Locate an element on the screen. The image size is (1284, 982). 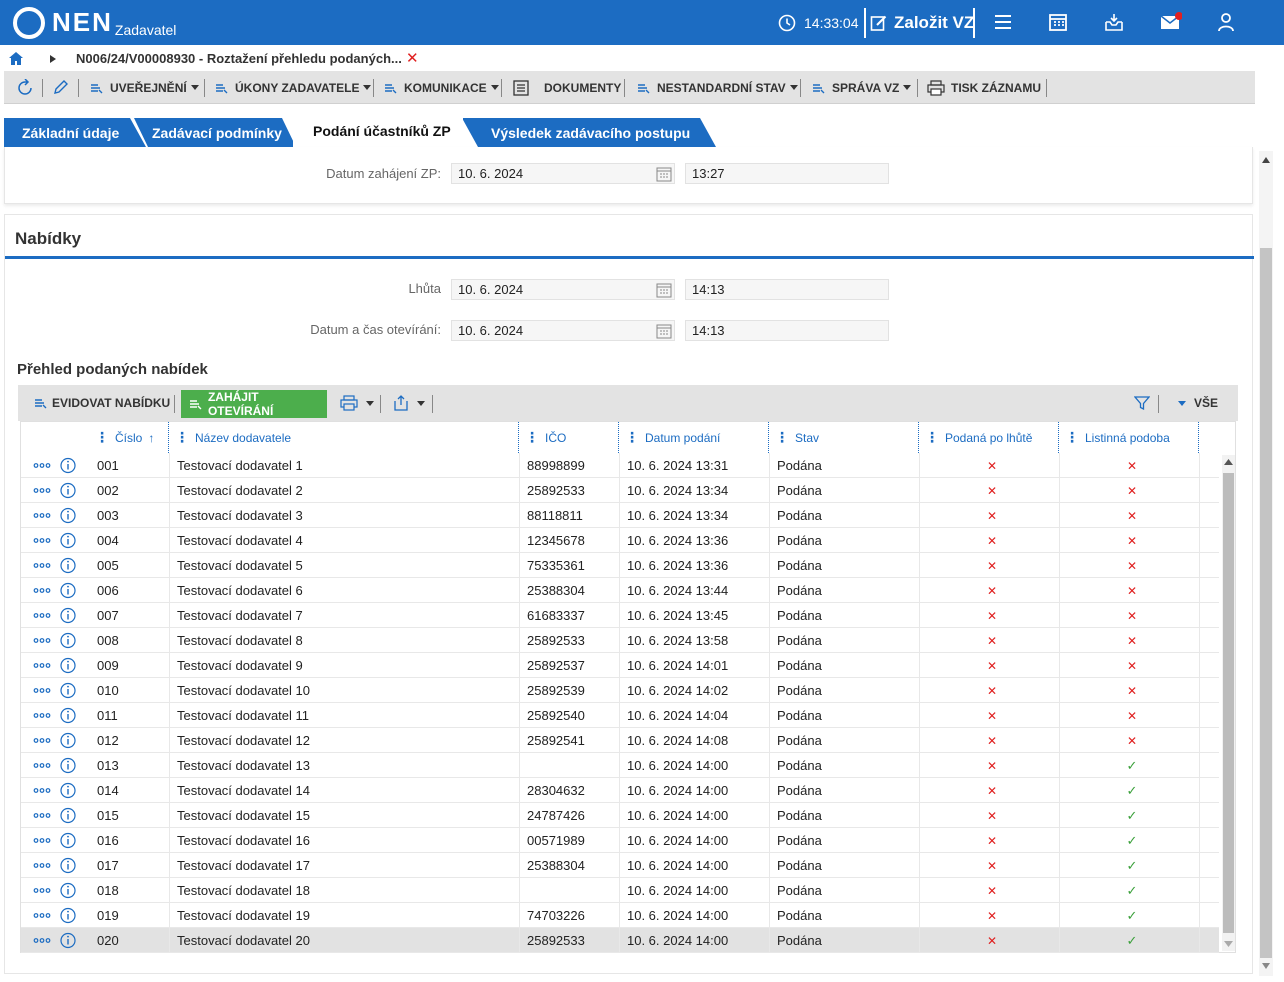
page-scrollbar-thumb is located at coordinates (1266, 603).